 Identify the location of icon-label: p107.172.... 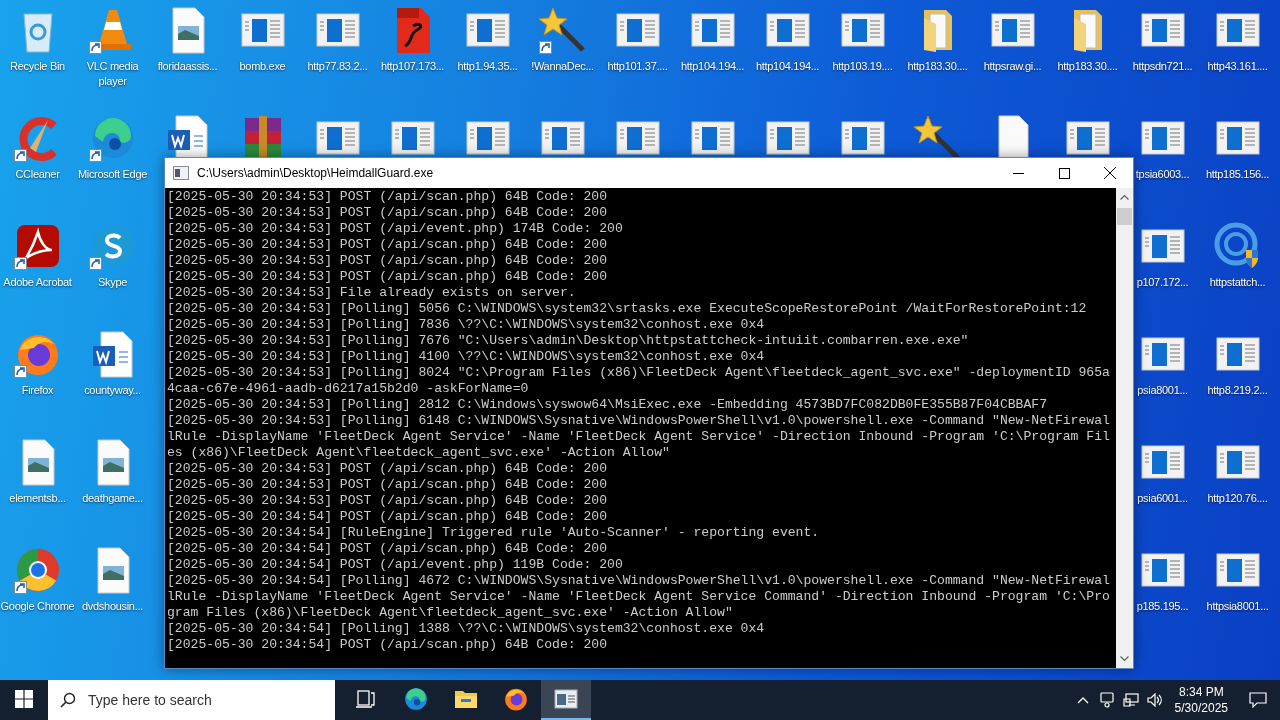
(1162, 282).